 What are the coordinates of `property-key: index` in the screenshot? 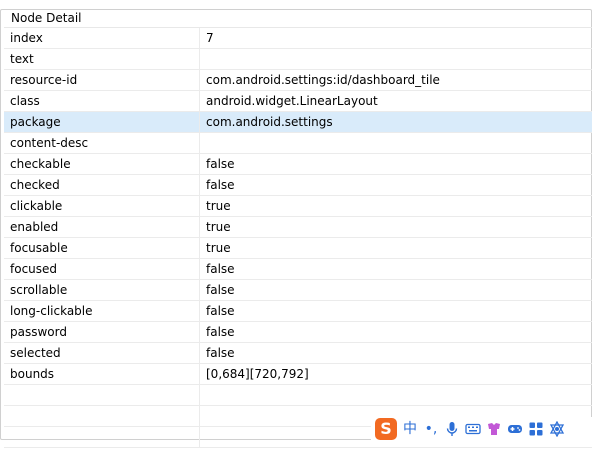 It's located at (102, 38).